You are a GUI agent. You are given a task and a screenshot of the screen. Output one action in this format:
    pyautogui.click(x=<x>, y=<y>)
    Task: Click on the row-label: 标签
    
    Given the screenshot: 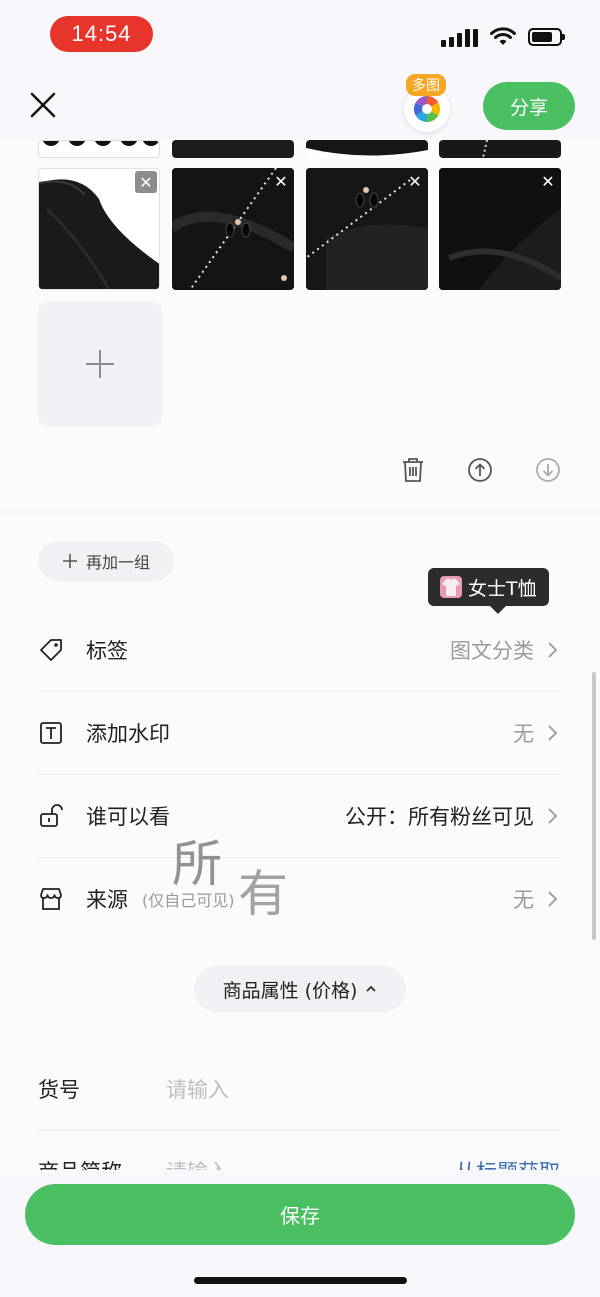 What is the action you would take?
    pyautogui.click(x=107, y=650)
    